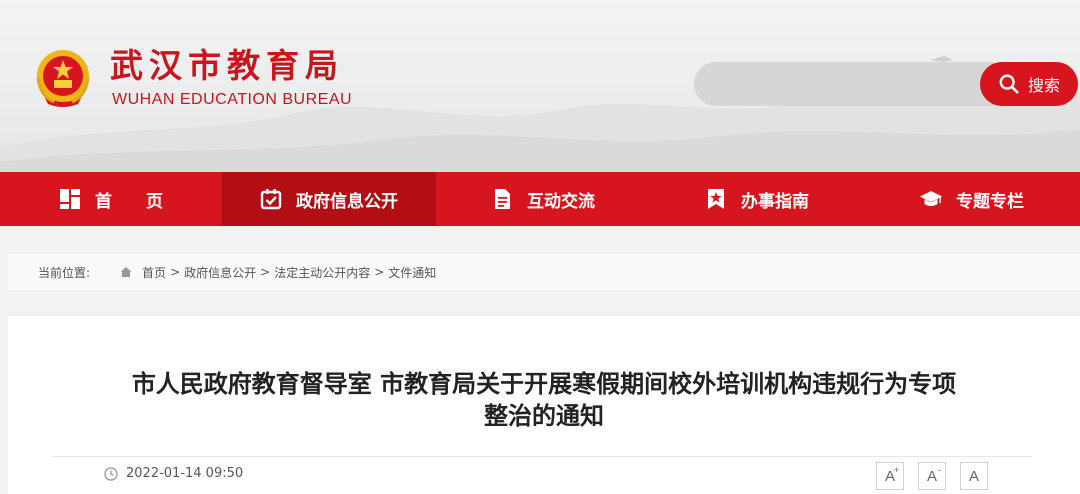  I want to click on site-title: 武汉市教育局, so click(227, 65).